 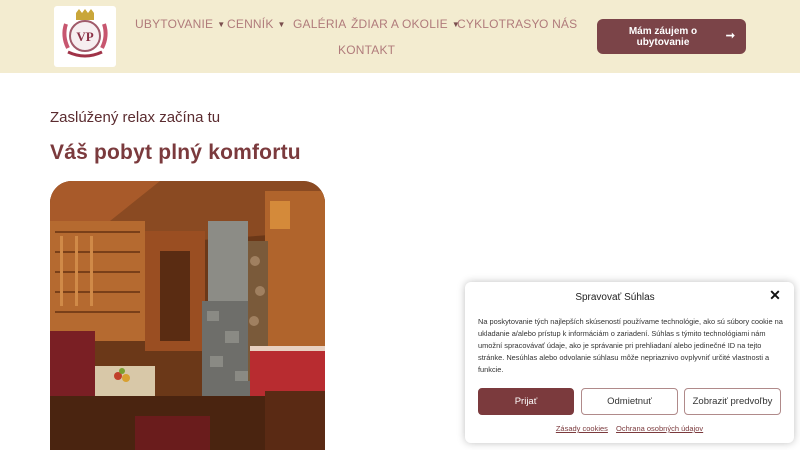 What do you see at coordinates (732, 401) in the screenshot?
I see `preferences-button: Zobraziť predvoľby` at bounding box center [732, 401].